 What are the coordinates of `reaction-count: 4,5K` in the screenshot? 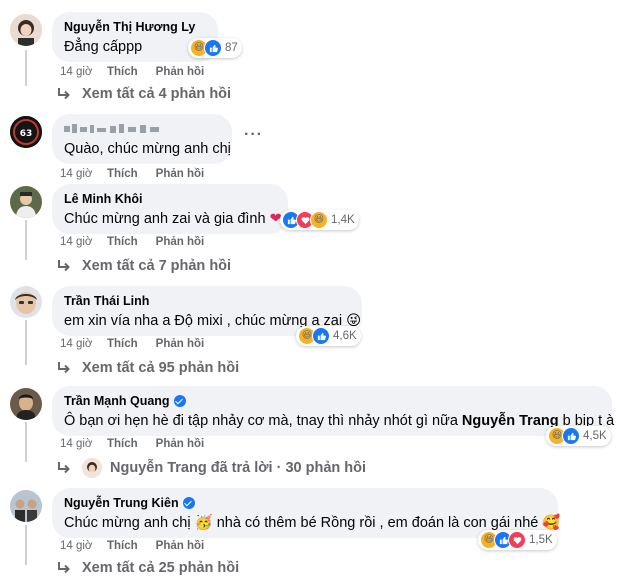 It's located at (595, 436).